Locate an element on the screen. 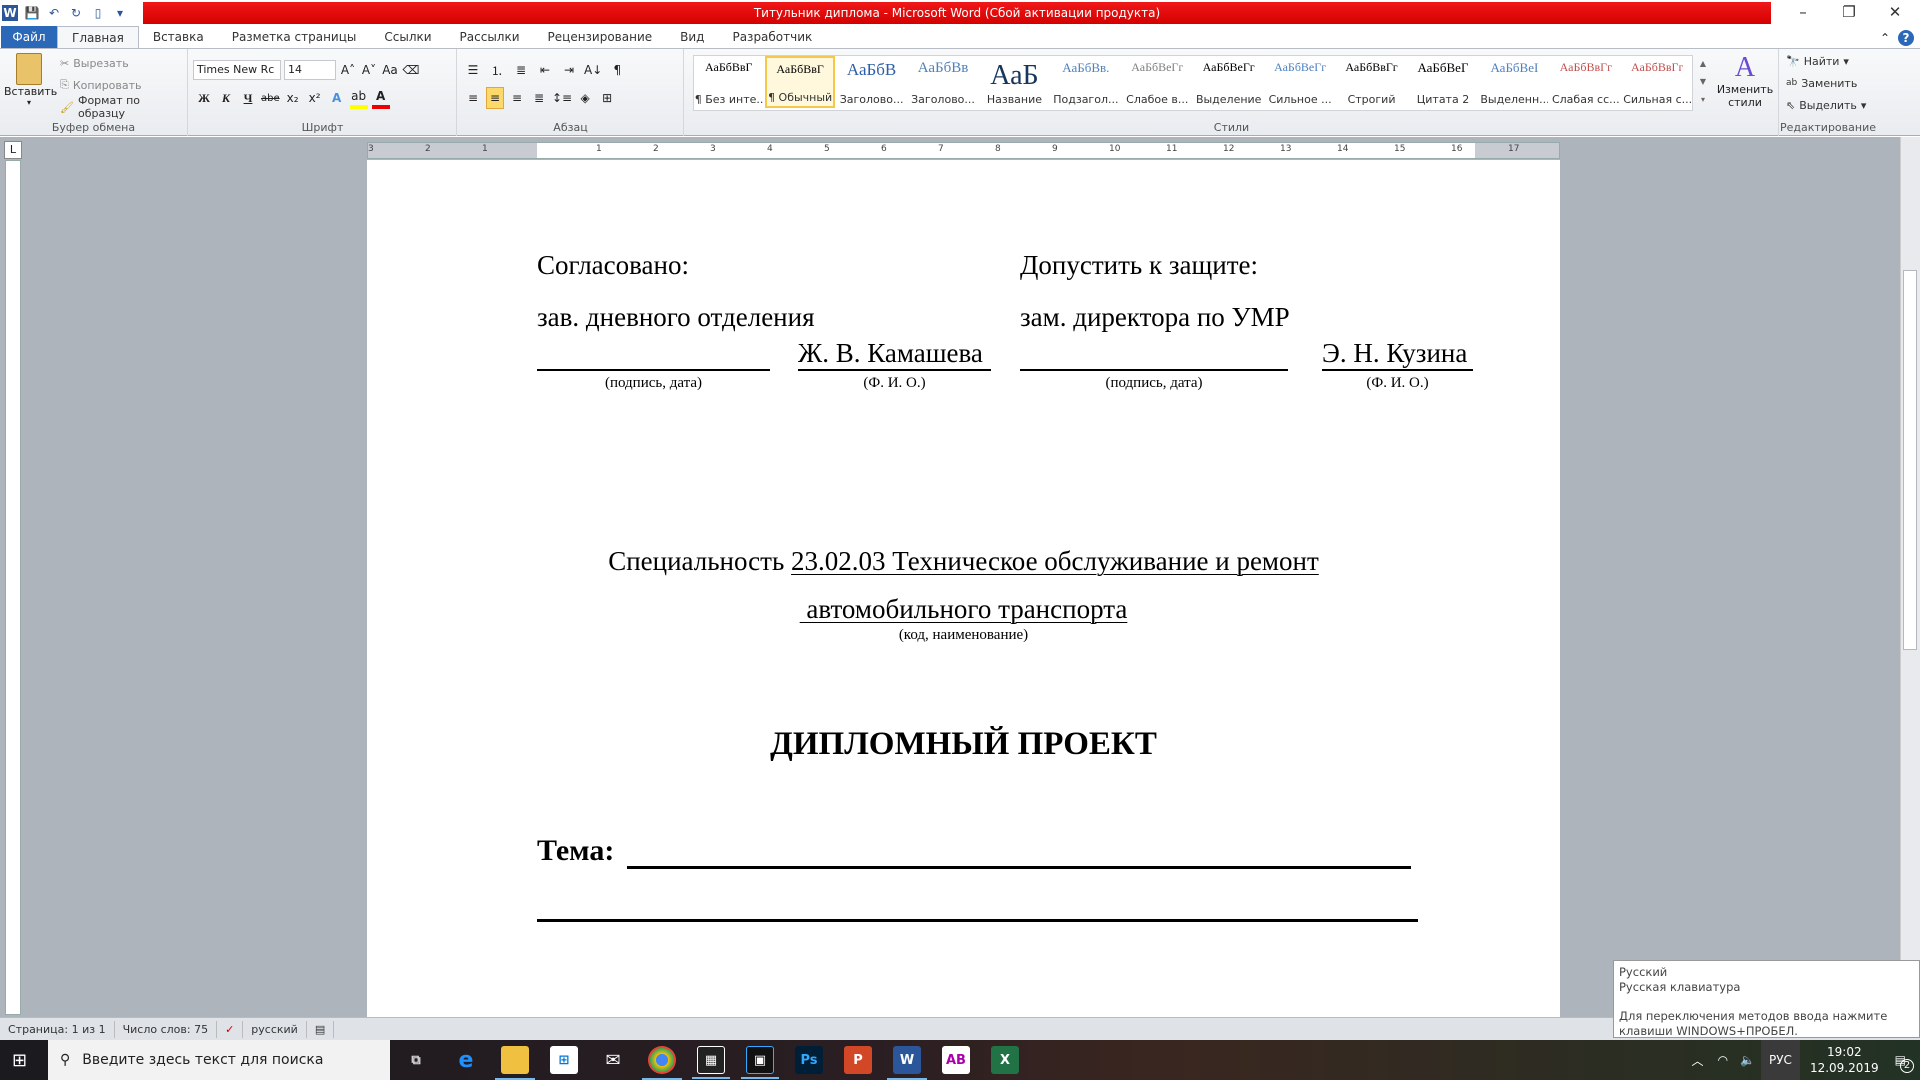 The width and height of the screenshot is (1920, 1080). style-item: АаБбВеГ Цитата 2 is located at coordinates (1442, 82).